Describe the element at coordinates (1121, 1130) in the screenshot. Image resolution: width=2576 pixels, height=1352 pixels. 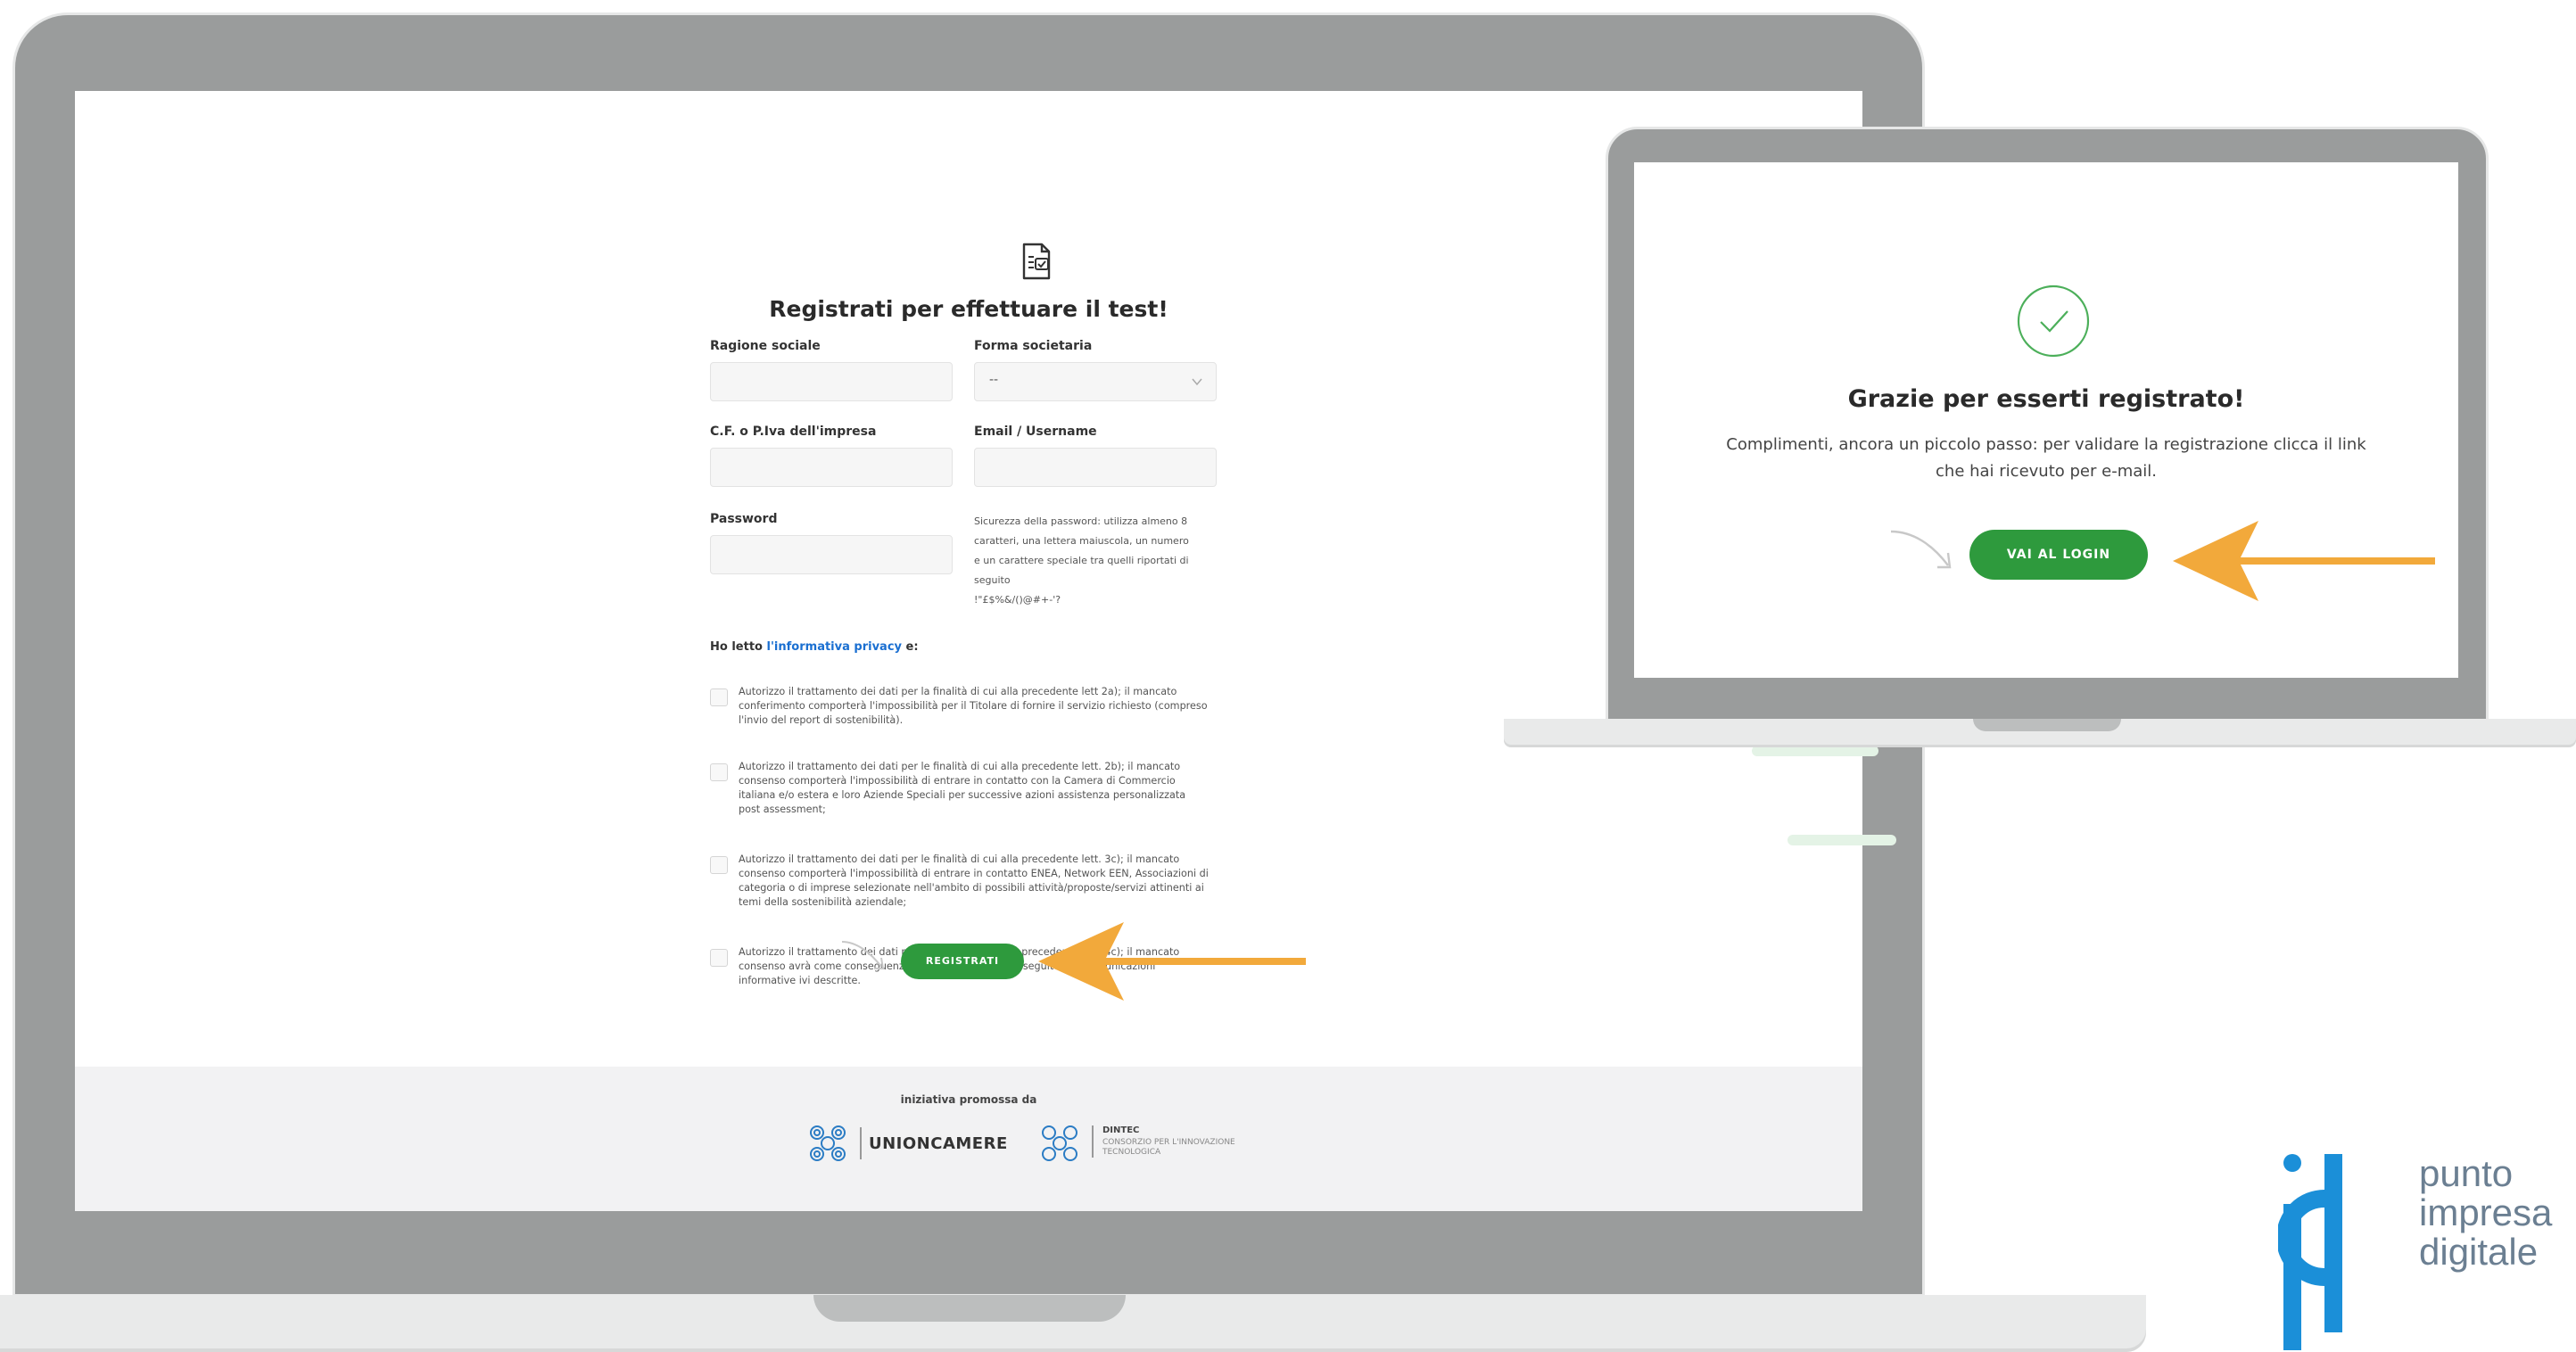
I see `dintec-wordmark: DINTEC` at that location.